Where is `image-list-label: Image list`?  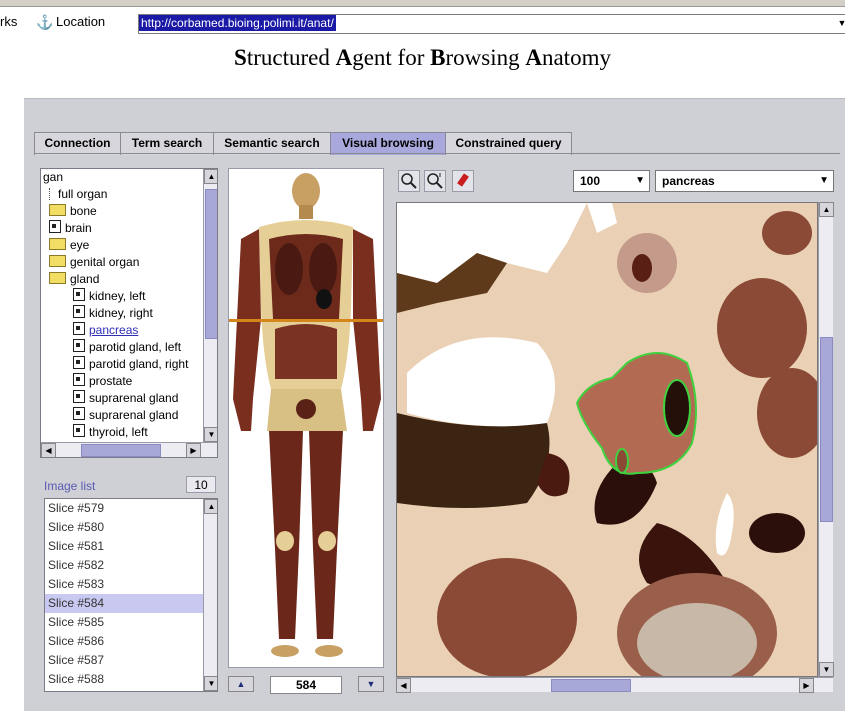 image-list-label: Image list is located at coordinates (70, 486).